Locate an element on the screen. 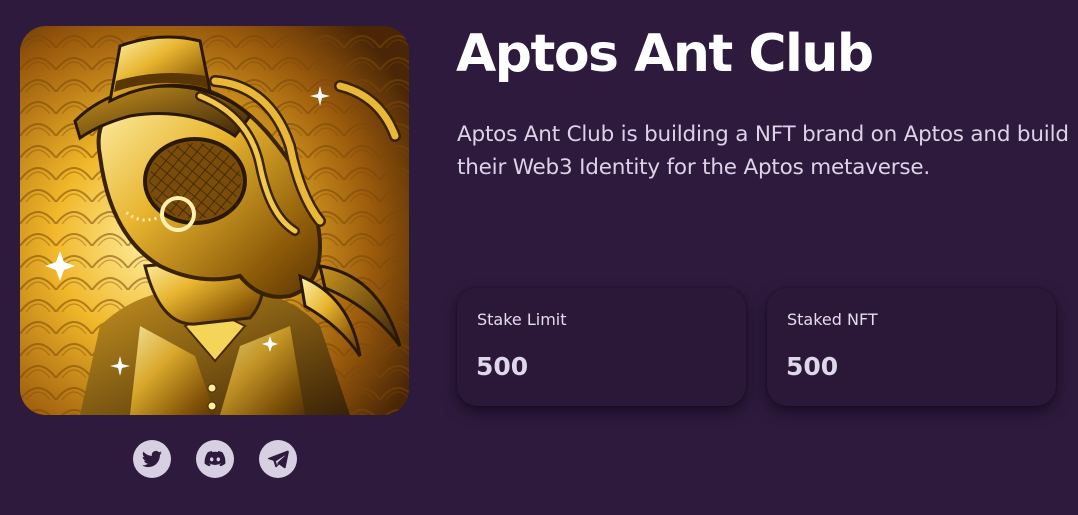 The height and width of the screenshot is (515, 1078). staked-nft-value: 500 is located at coordinates (812, 366).